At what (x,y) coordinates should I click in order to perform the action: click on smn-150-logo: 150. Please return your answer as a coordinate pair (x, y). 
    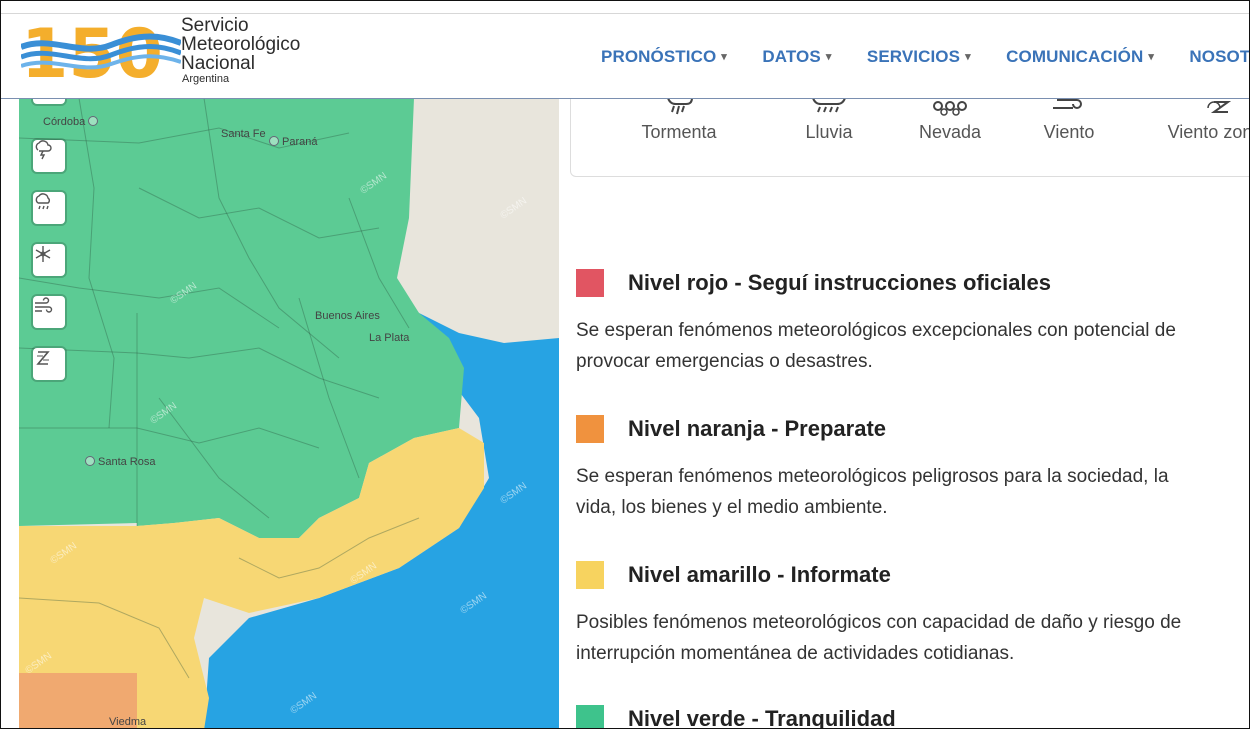
    Looking at the image, I should click on (101, 54).